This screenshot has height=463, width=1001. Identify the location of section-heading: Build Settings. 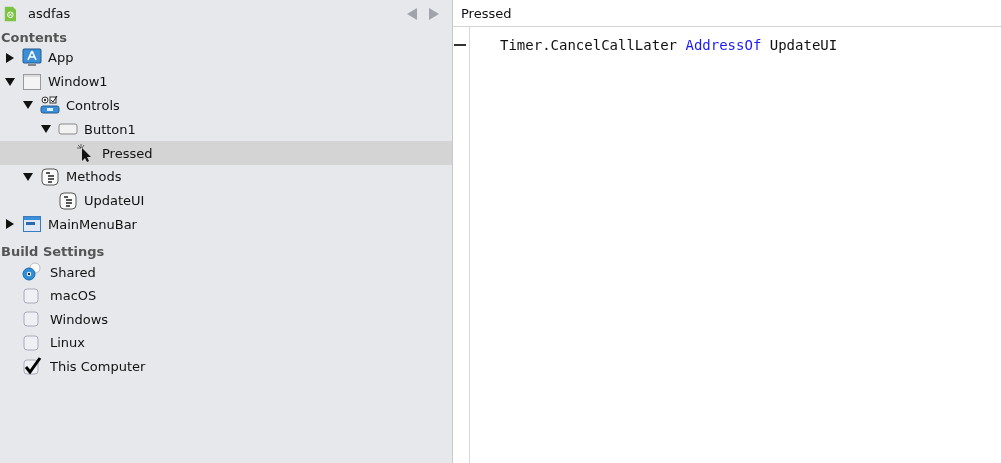
(53, 252).